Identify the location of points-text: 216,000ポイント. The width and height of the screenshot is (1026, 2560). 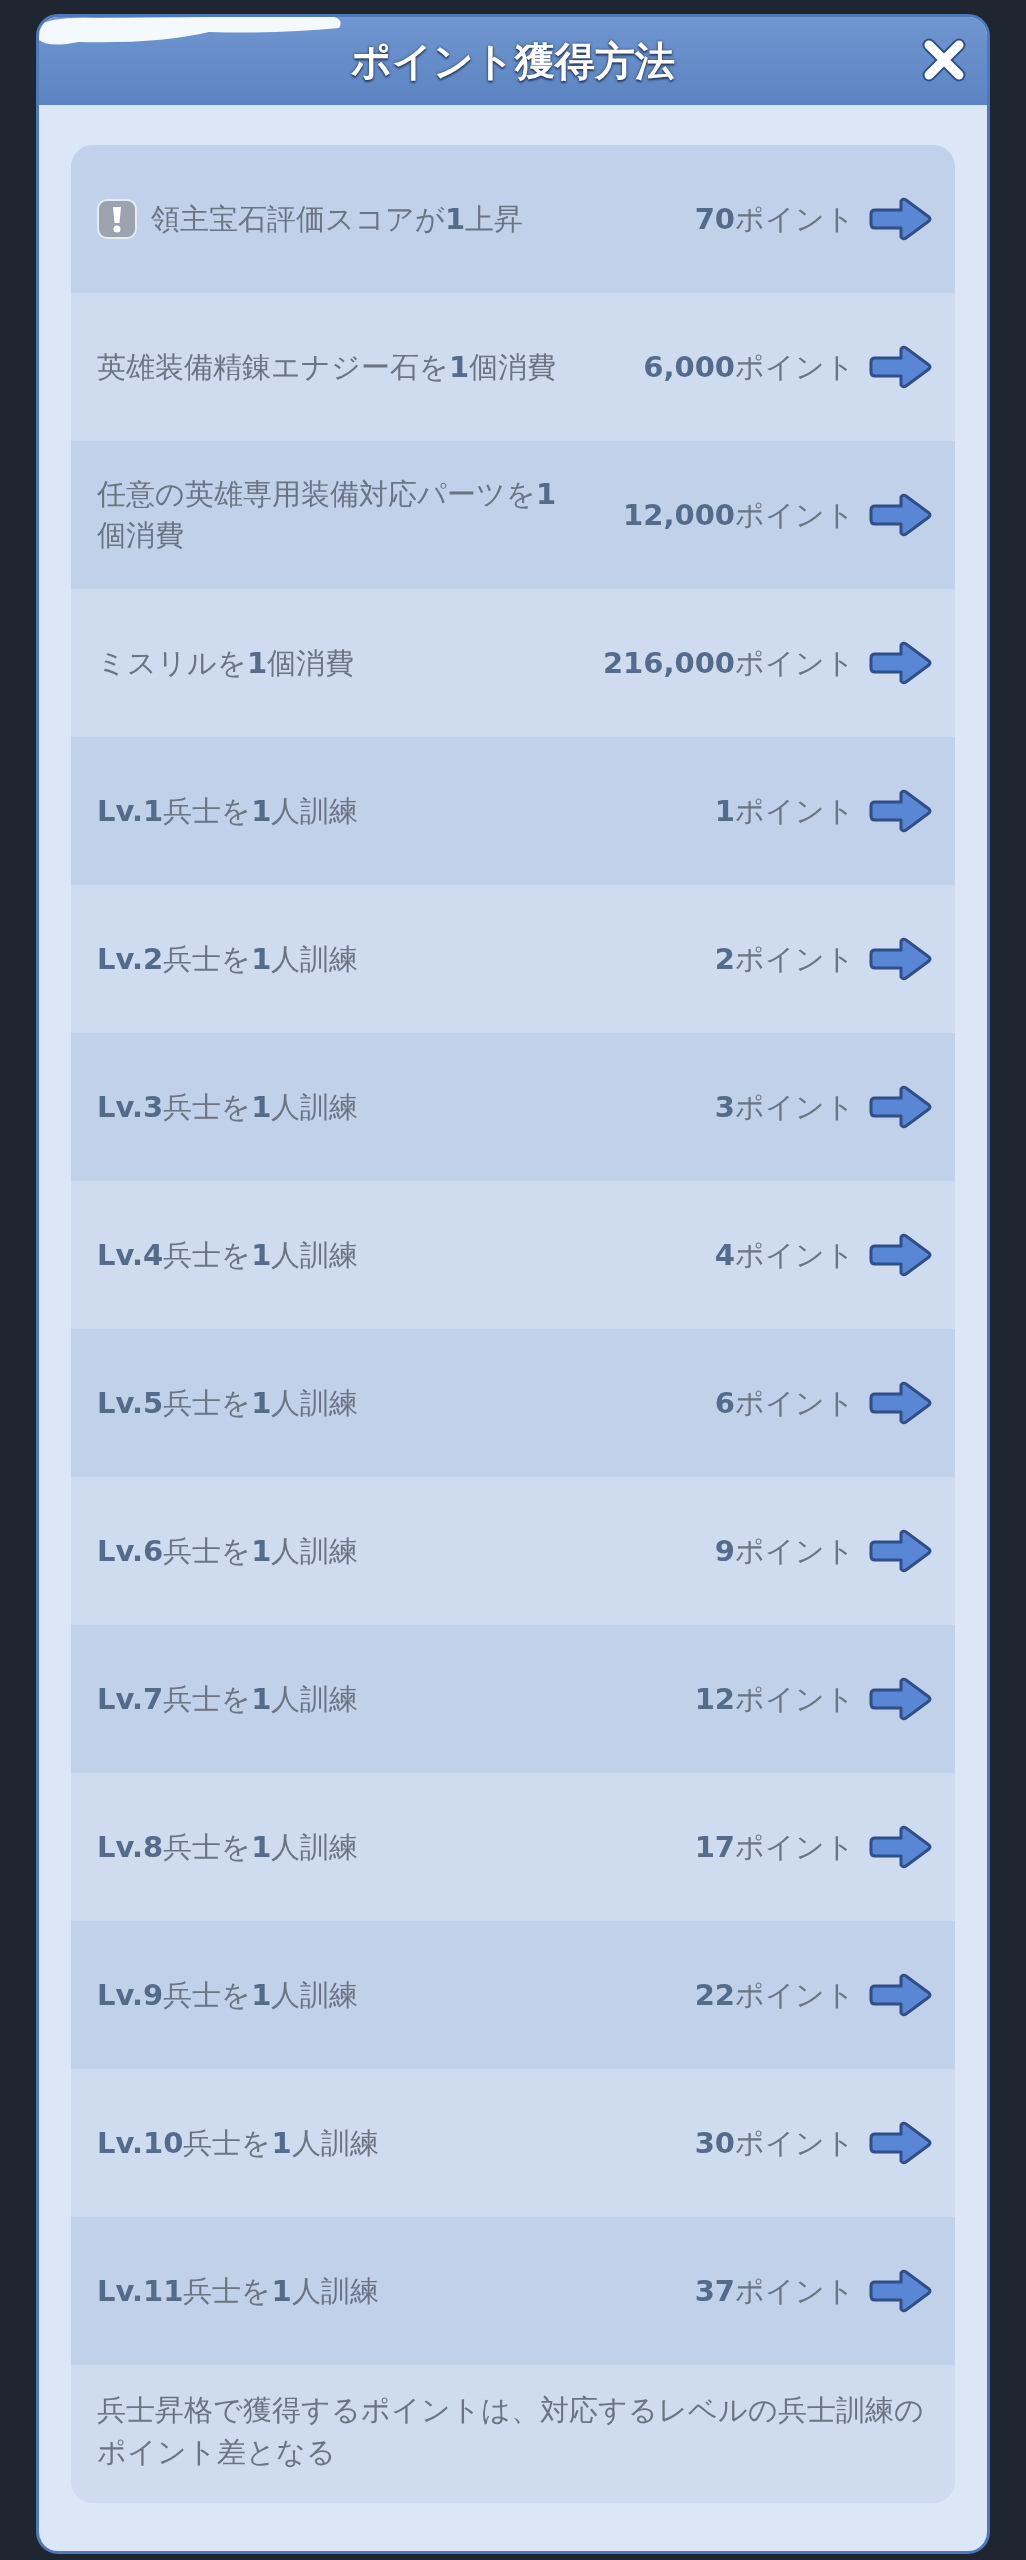
(728, 663).